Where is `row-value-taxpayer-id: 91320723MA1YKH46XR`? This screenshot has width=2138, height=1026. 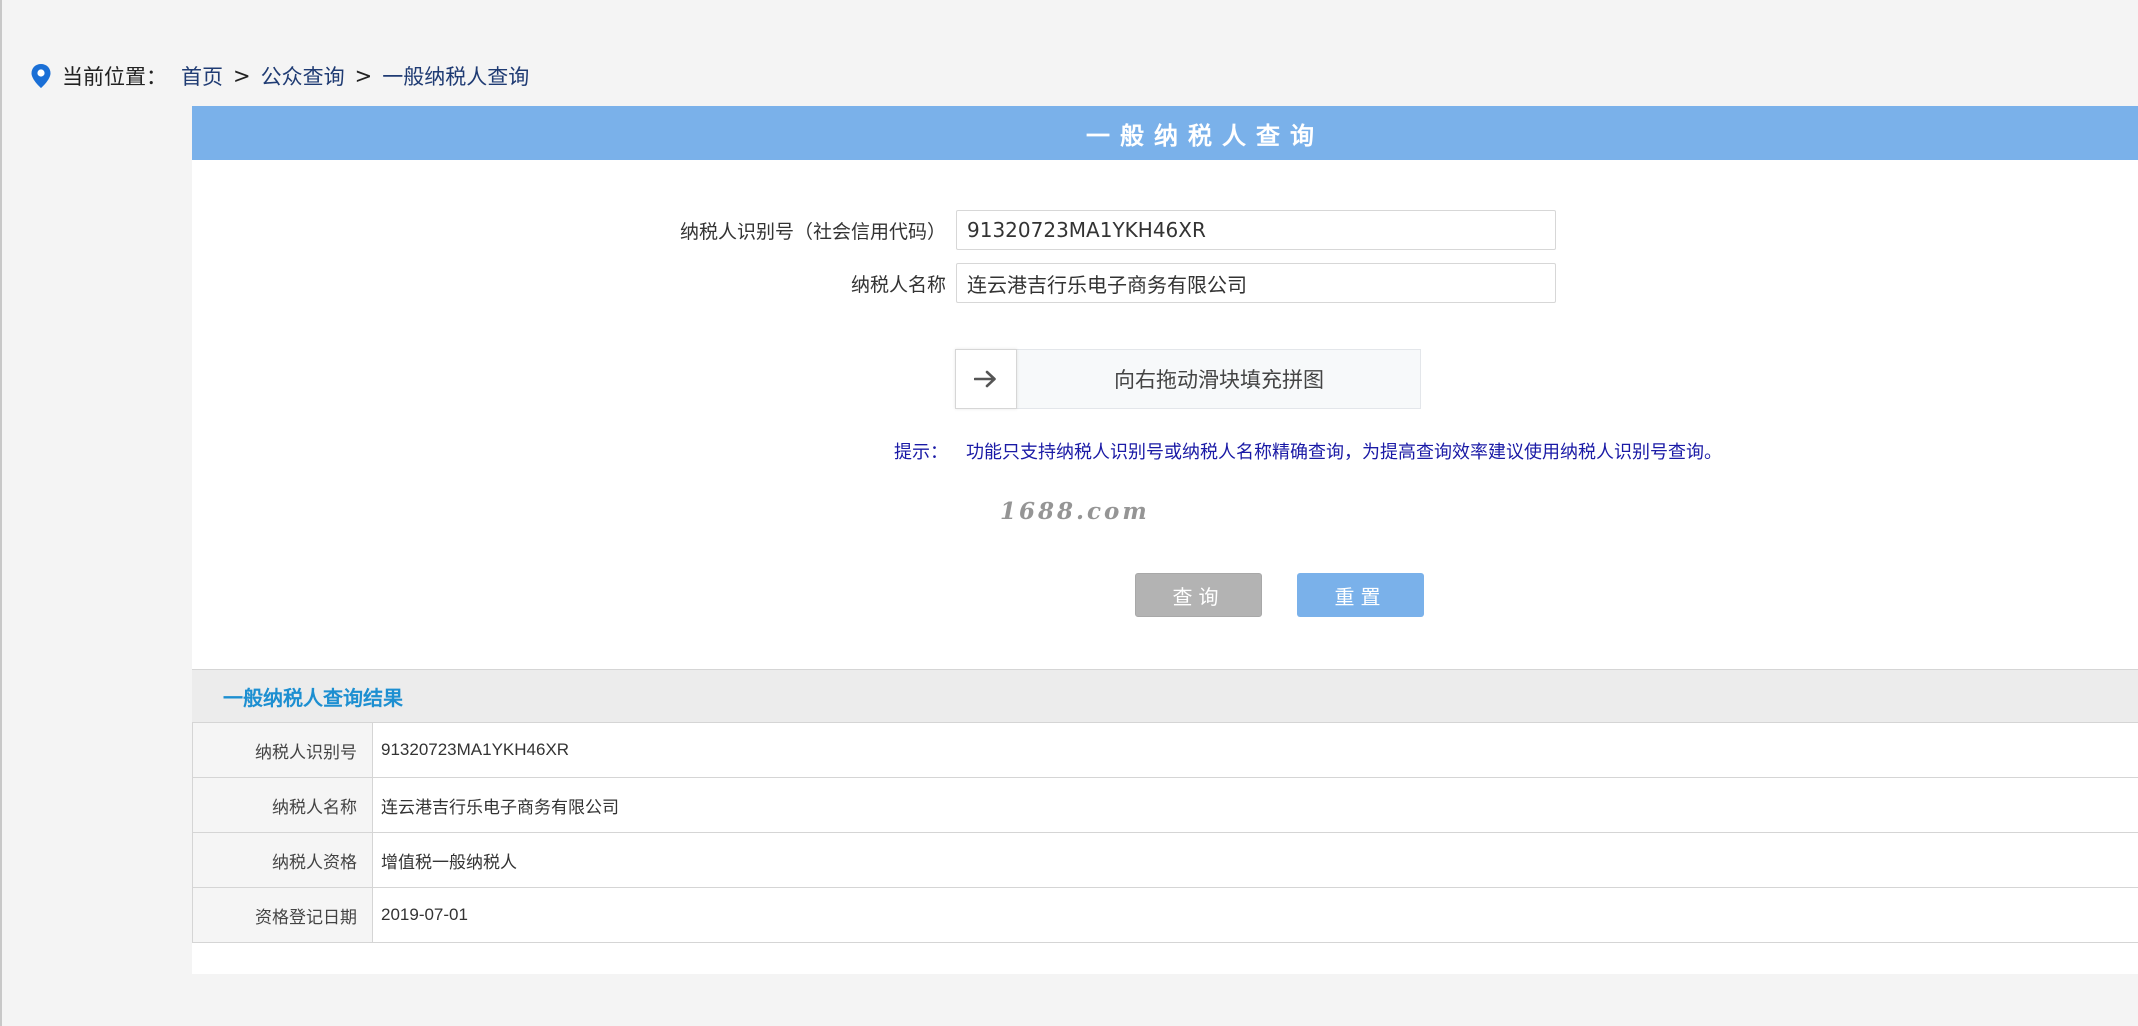
row-value-taxpayer-id: 91320723MA1YKH46XR is located at coordinates (1255, 750).